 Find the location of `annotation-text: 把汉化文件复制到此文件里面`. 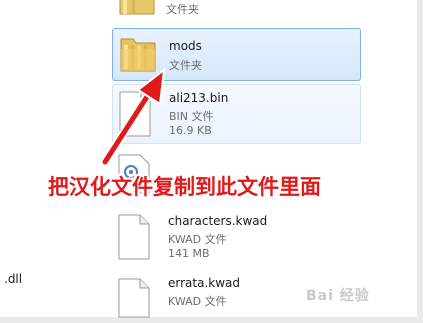

annotation-text: 把汉化文件复制到此文件里面 is located at coordinates (184, 187).